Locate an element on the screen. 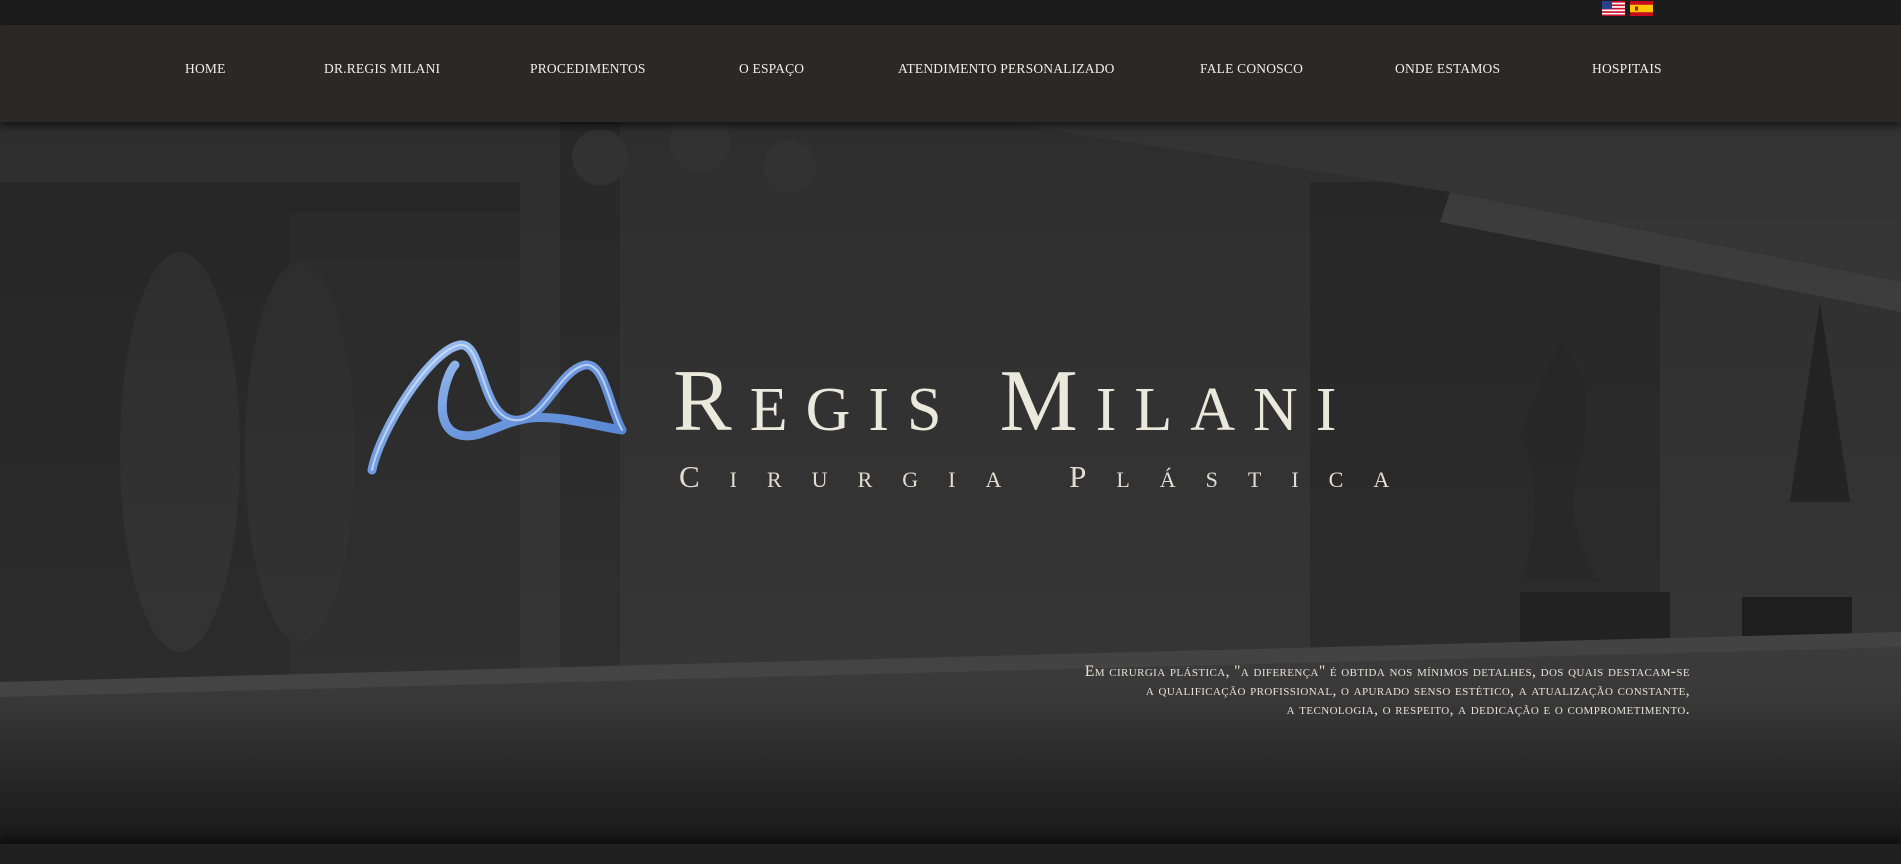  nav-item-home: HOME is located at coordinates (205, 69).